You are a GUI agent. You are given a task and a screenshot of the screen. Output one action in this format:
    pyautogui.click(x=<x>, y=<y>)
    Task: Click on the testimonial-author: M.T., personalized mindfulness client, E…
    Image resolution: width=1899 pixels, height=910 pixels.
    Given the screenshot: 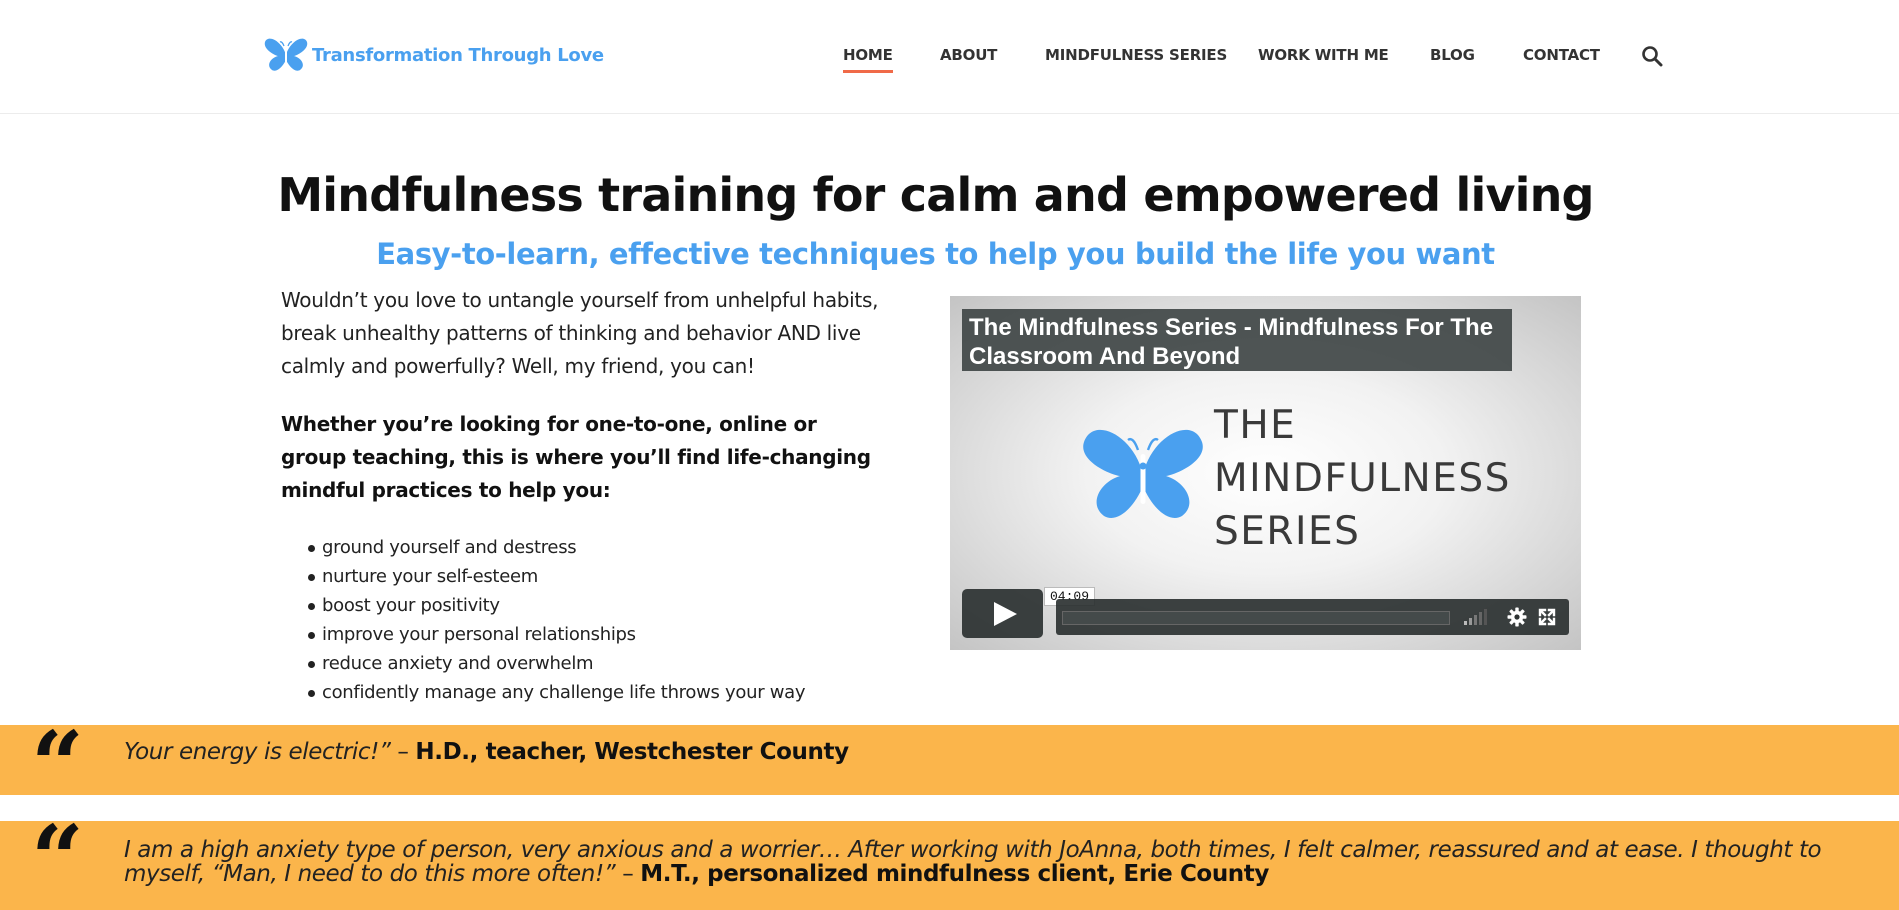 What is the action you would take?
    pyautogui.click(x=954, y=874)
    